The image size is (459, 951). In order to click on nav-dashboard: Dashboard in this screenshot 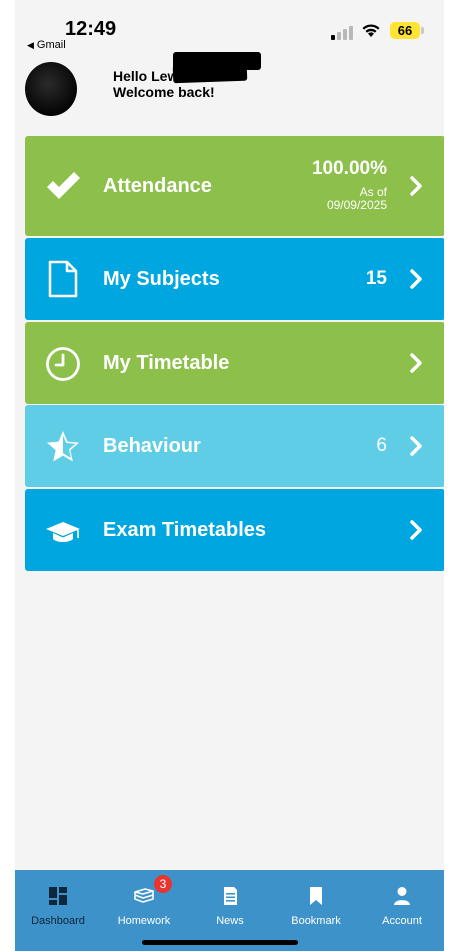, I will do `click(58, 900)`.